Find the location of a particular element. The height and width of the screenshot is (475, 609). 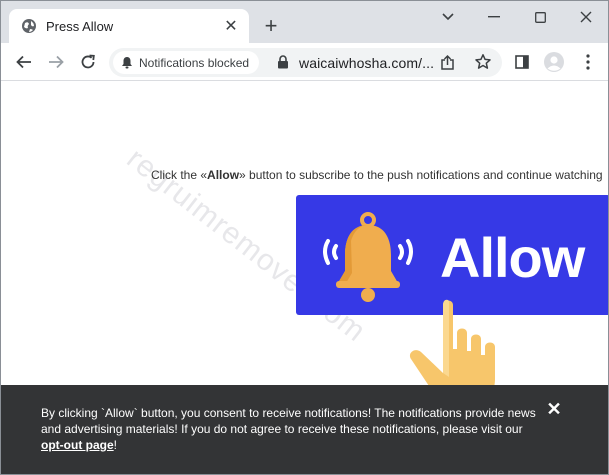

tab-title: Press Allow is located at coordinates (80, 26).